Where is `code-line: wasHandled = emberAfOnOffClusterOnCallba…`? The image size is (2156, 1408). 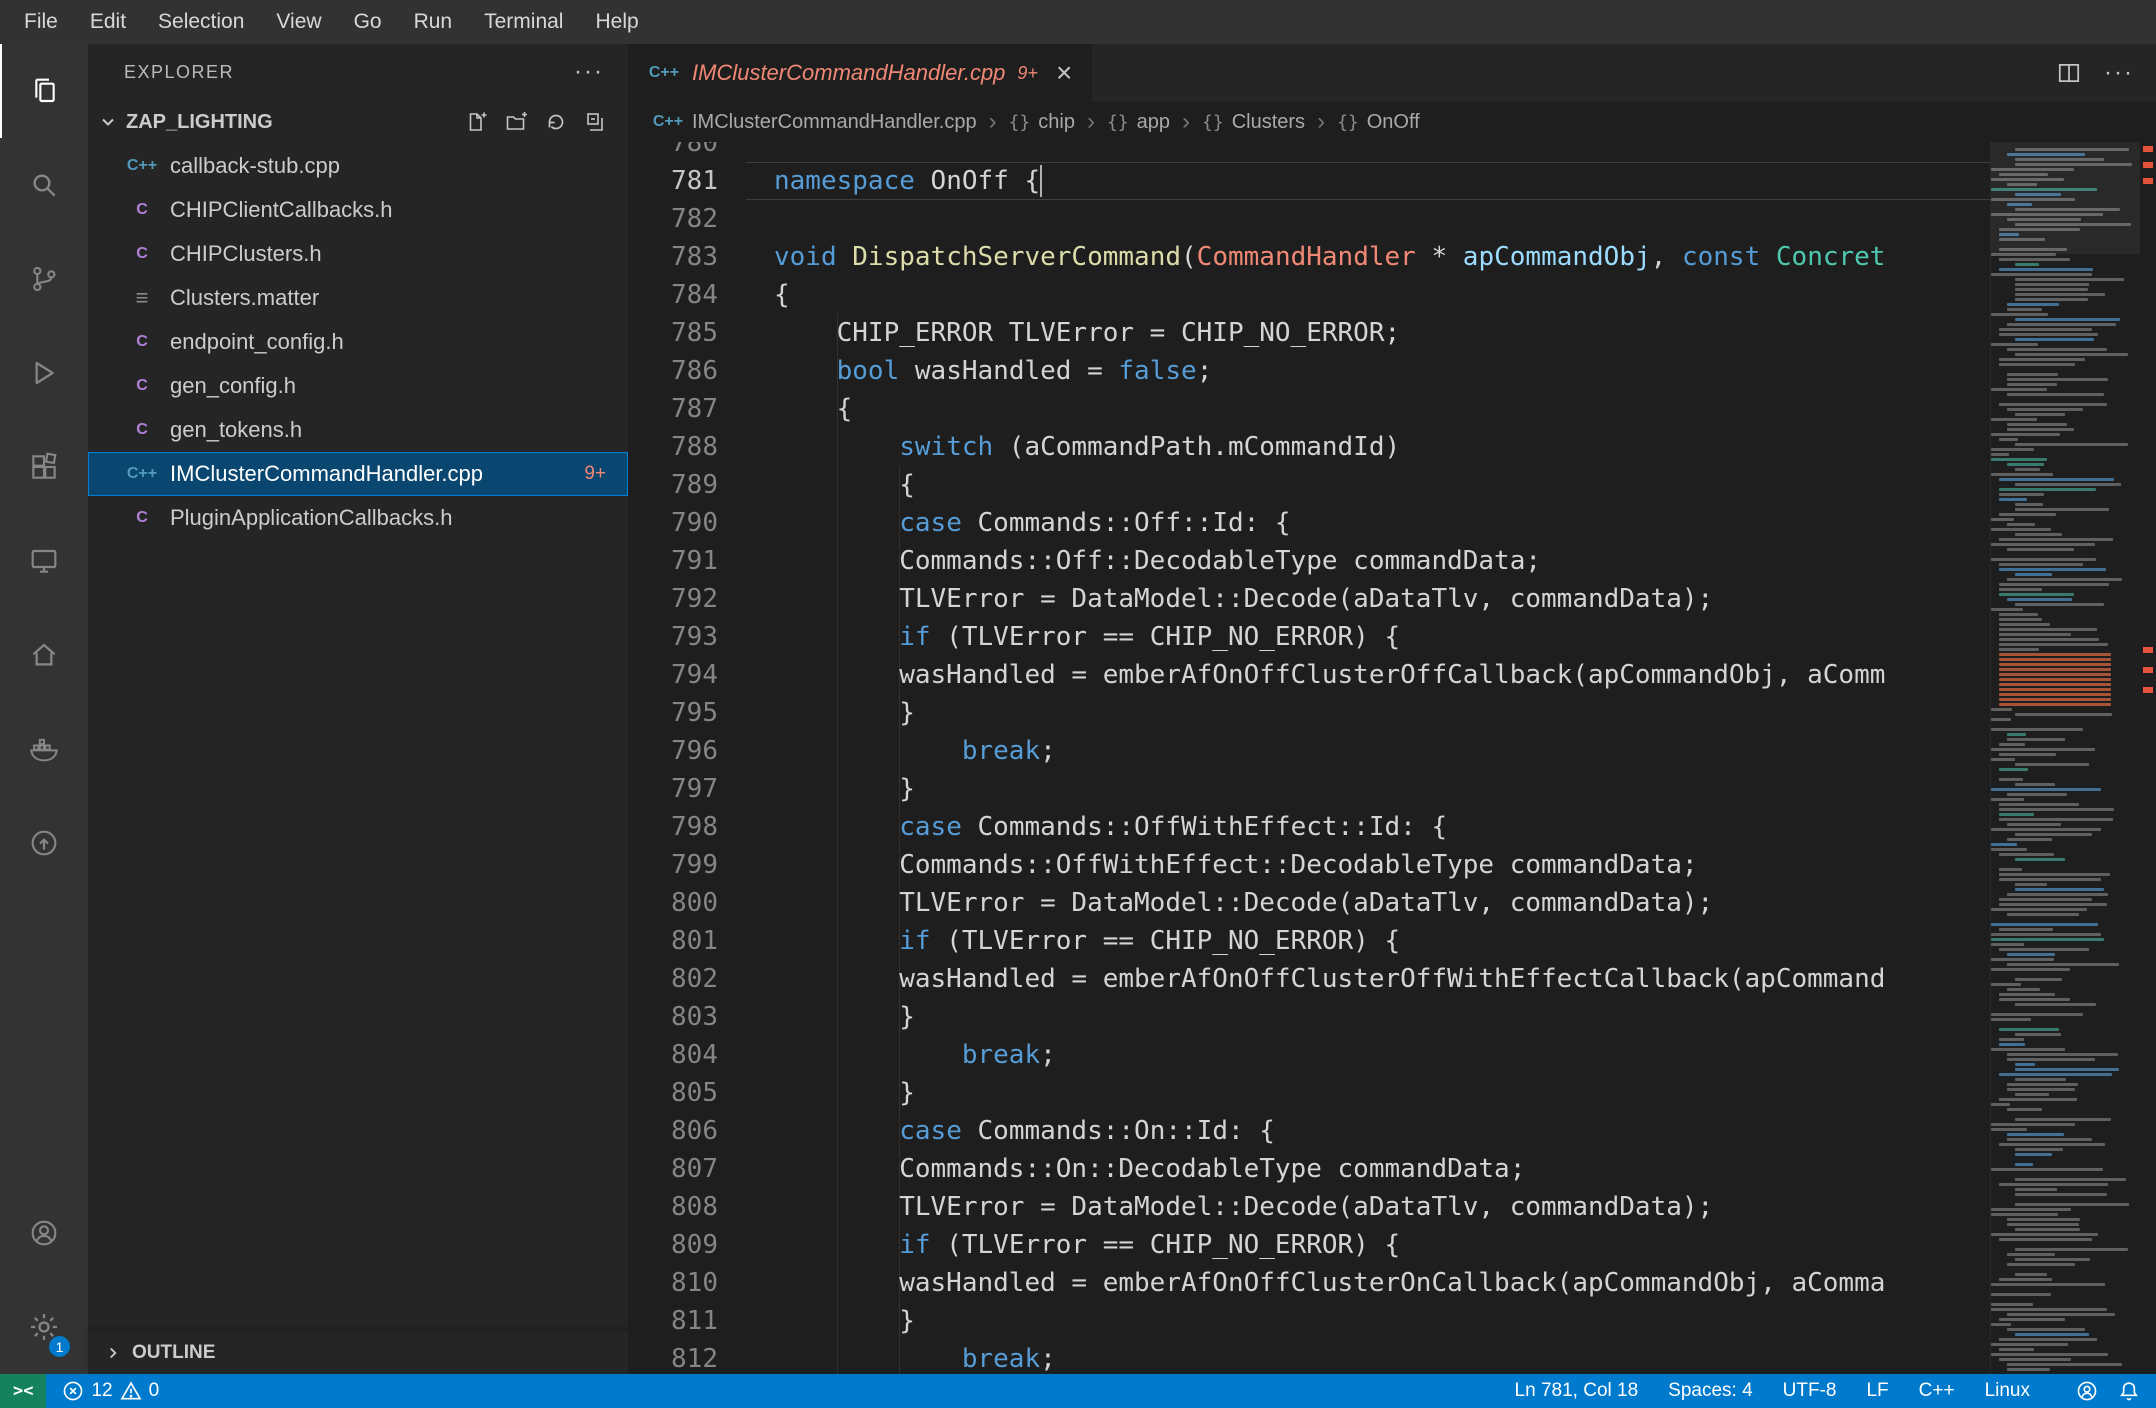
code-line: wasHandled = emberAfOnOffClusterOnCallba… is located at coordinates (1382, 1283).